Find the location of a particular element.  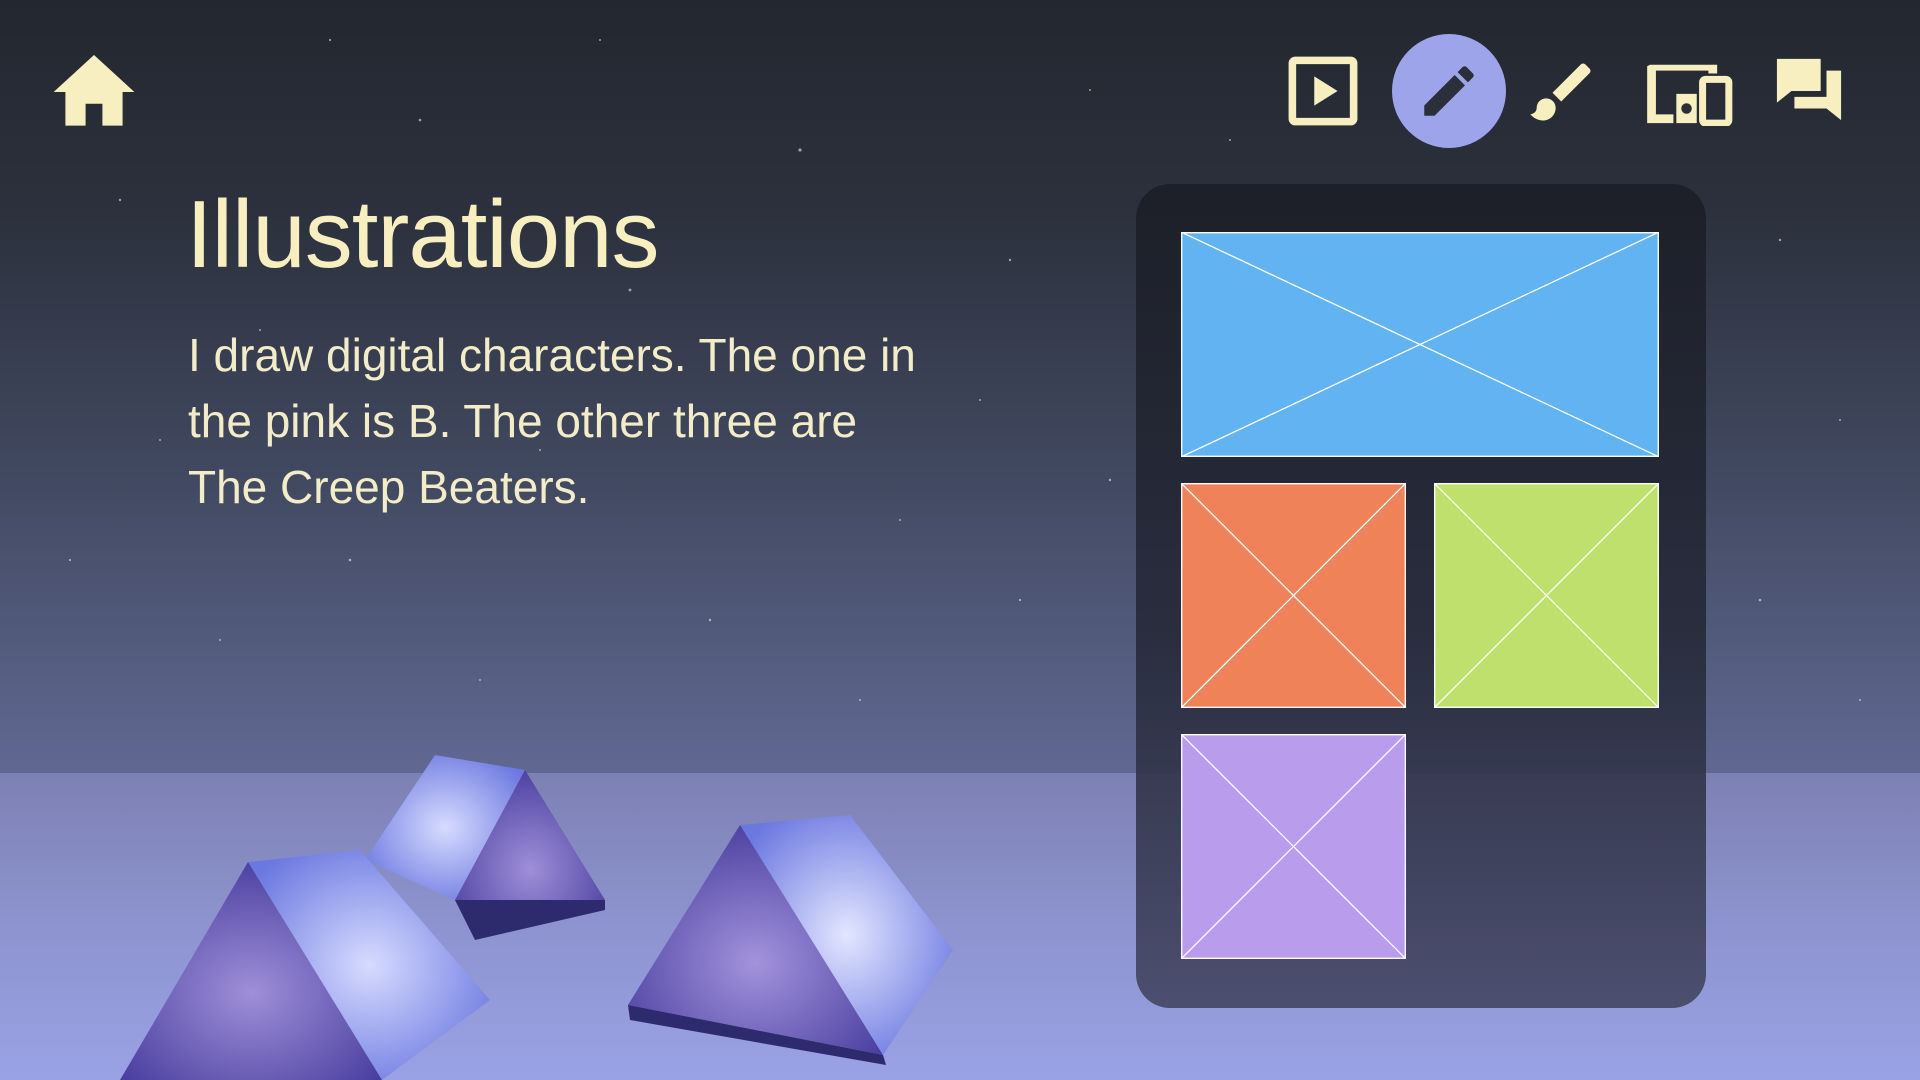

chat-icon is located at coordinates (1809, 89).